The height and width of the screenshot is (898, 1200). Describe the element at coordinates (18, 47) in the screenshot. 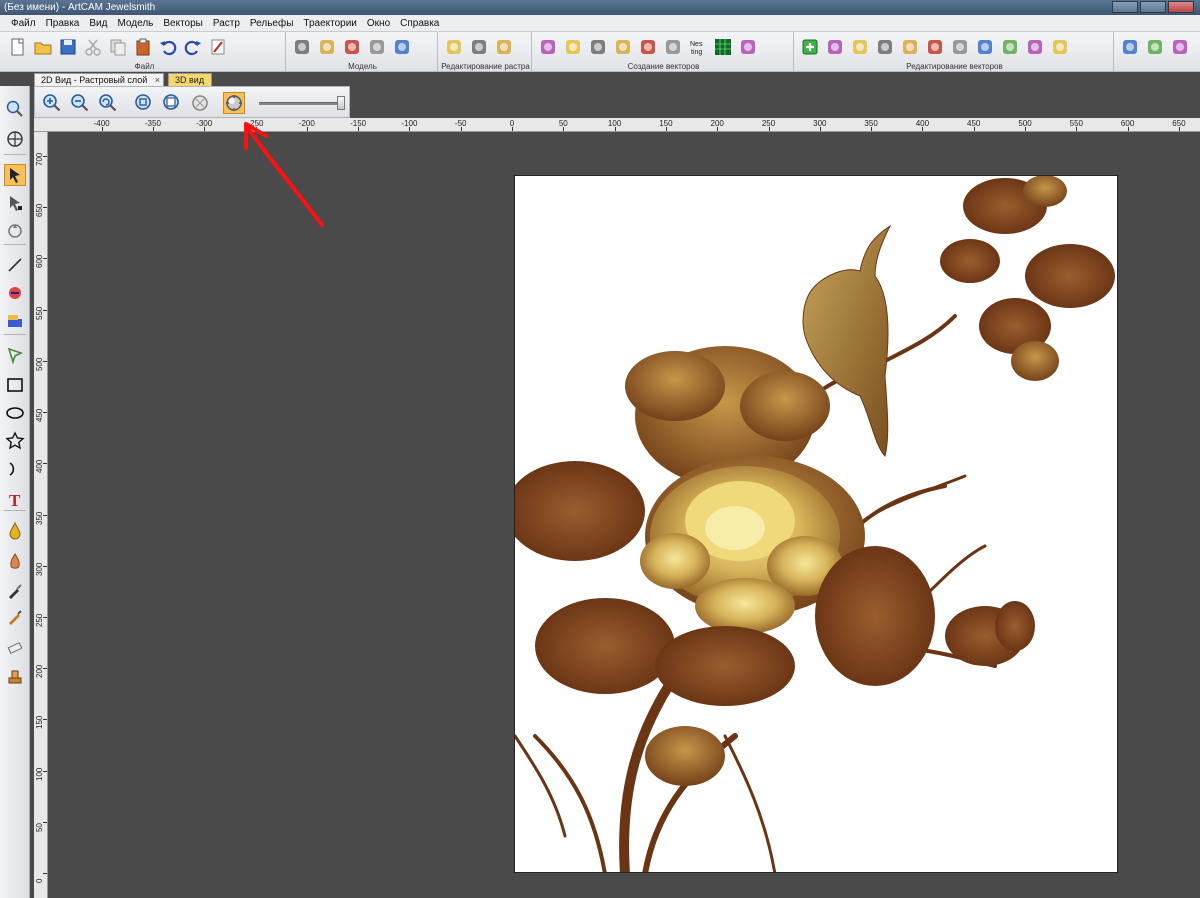

I see `new-file-button` at that location.